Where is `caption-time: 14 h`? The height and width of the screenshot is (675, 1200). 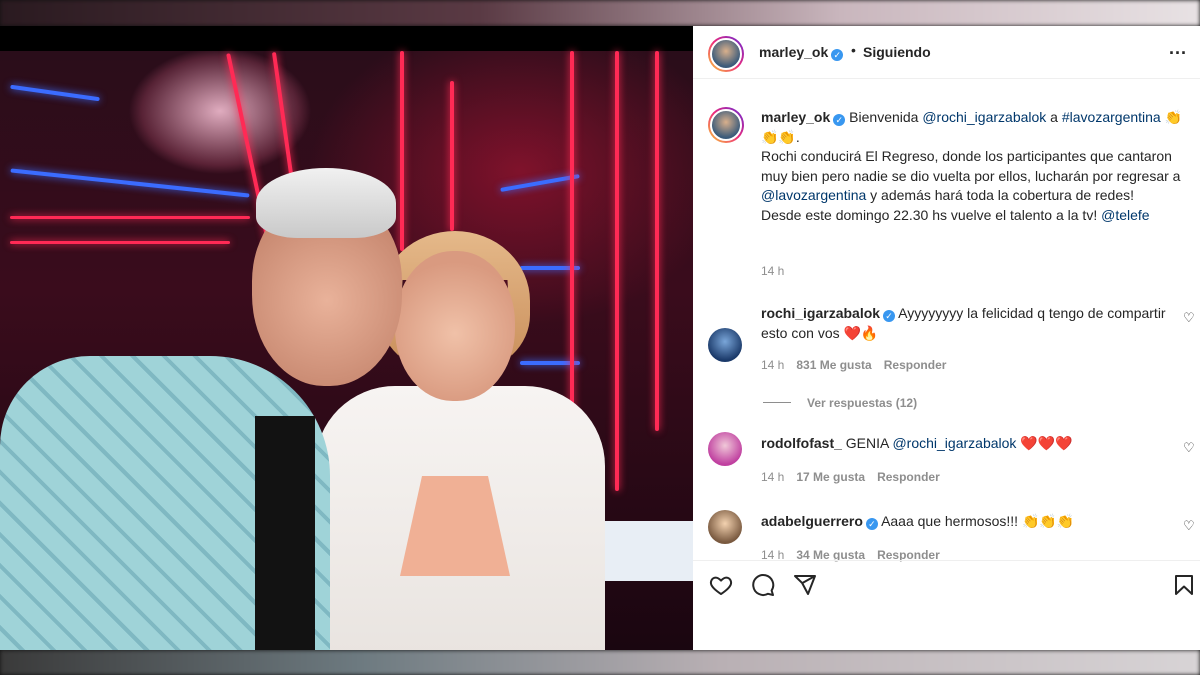 caption-time: 14 h is located at coordinates (772, 271).